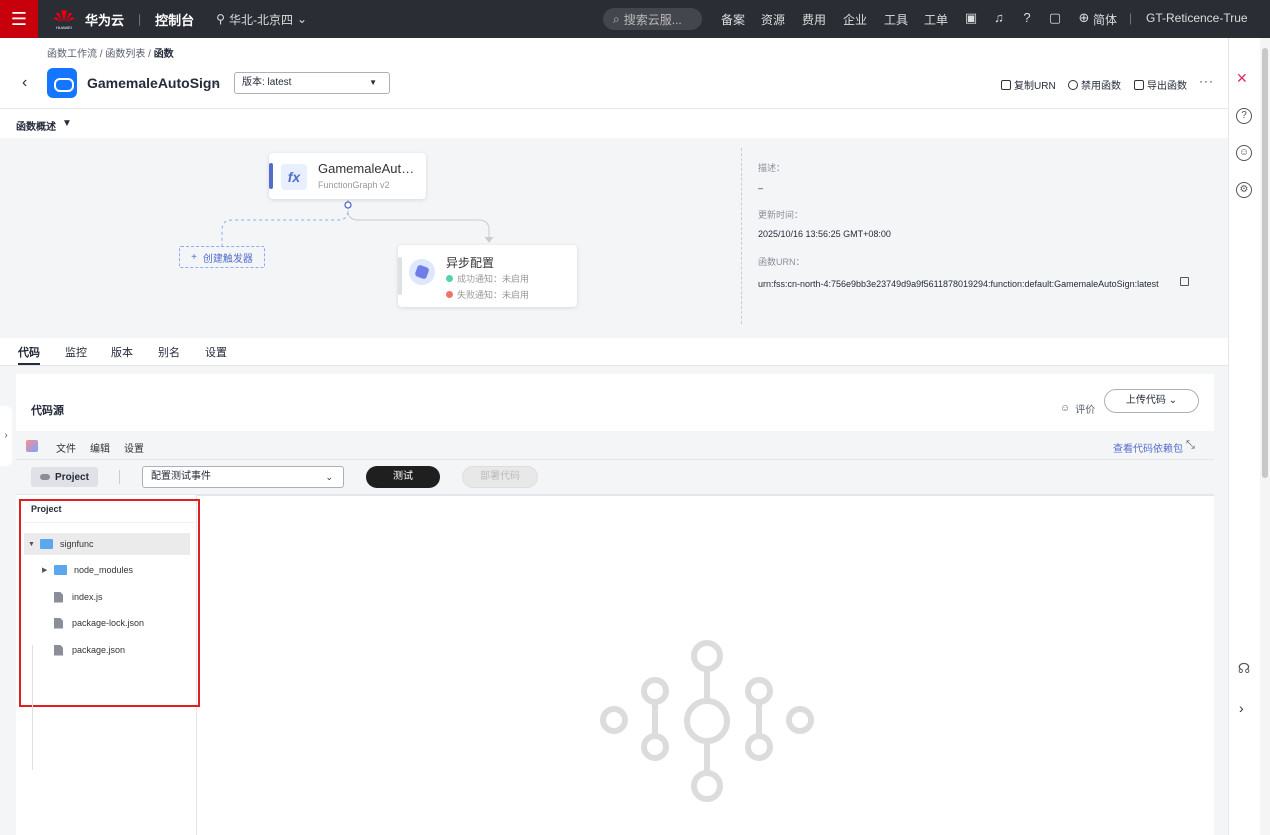 Image resolution: width=1270 pixels, height=835 pixels. I want to click on deploy-code-button: 部署代码, so click(500, 477).